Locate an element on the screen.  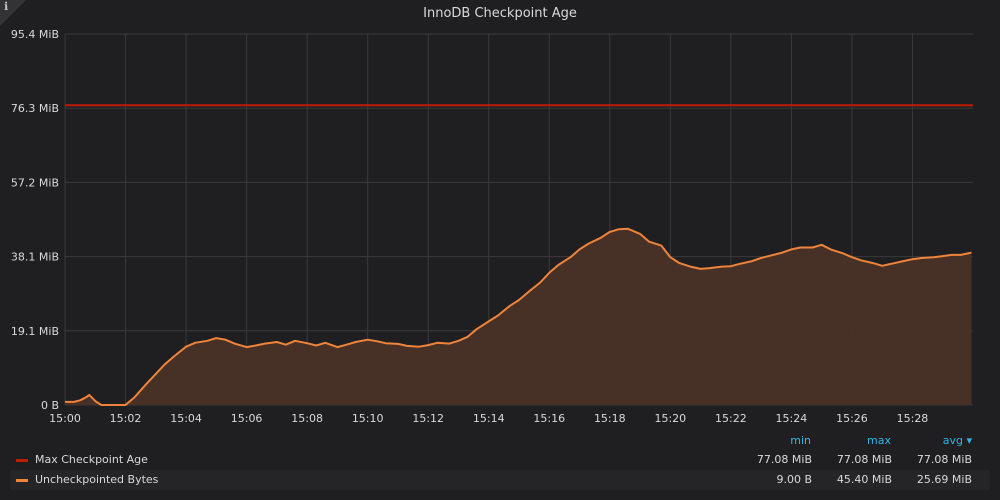
y-tick-label: 38.1 MiB is located at coordinates (35, 257).